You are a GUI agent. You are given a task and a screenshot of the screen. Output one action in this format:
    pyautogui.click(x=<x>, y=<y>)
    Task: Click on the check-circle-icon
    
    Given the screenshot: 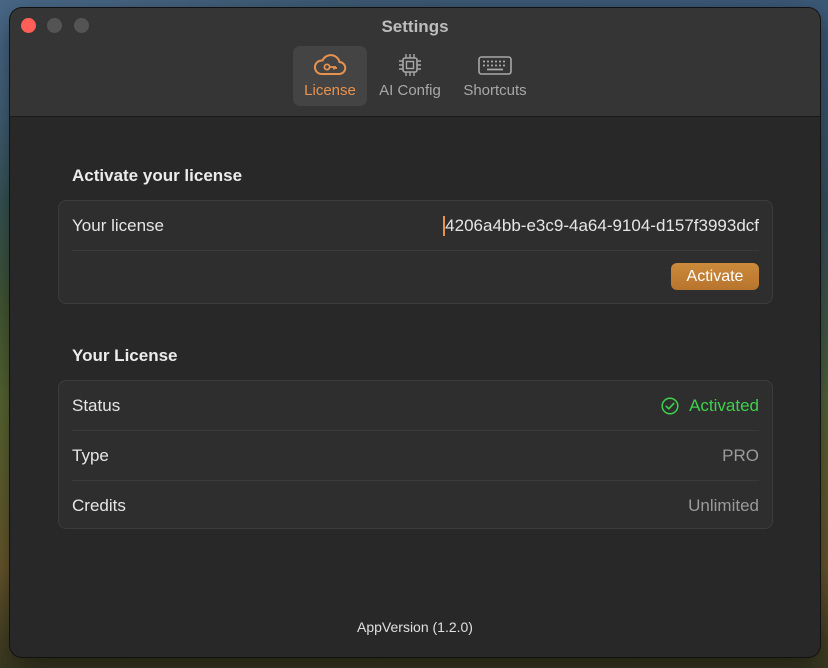 What is the action you would take?
    pyautogui.click(x=670, y=405)
    